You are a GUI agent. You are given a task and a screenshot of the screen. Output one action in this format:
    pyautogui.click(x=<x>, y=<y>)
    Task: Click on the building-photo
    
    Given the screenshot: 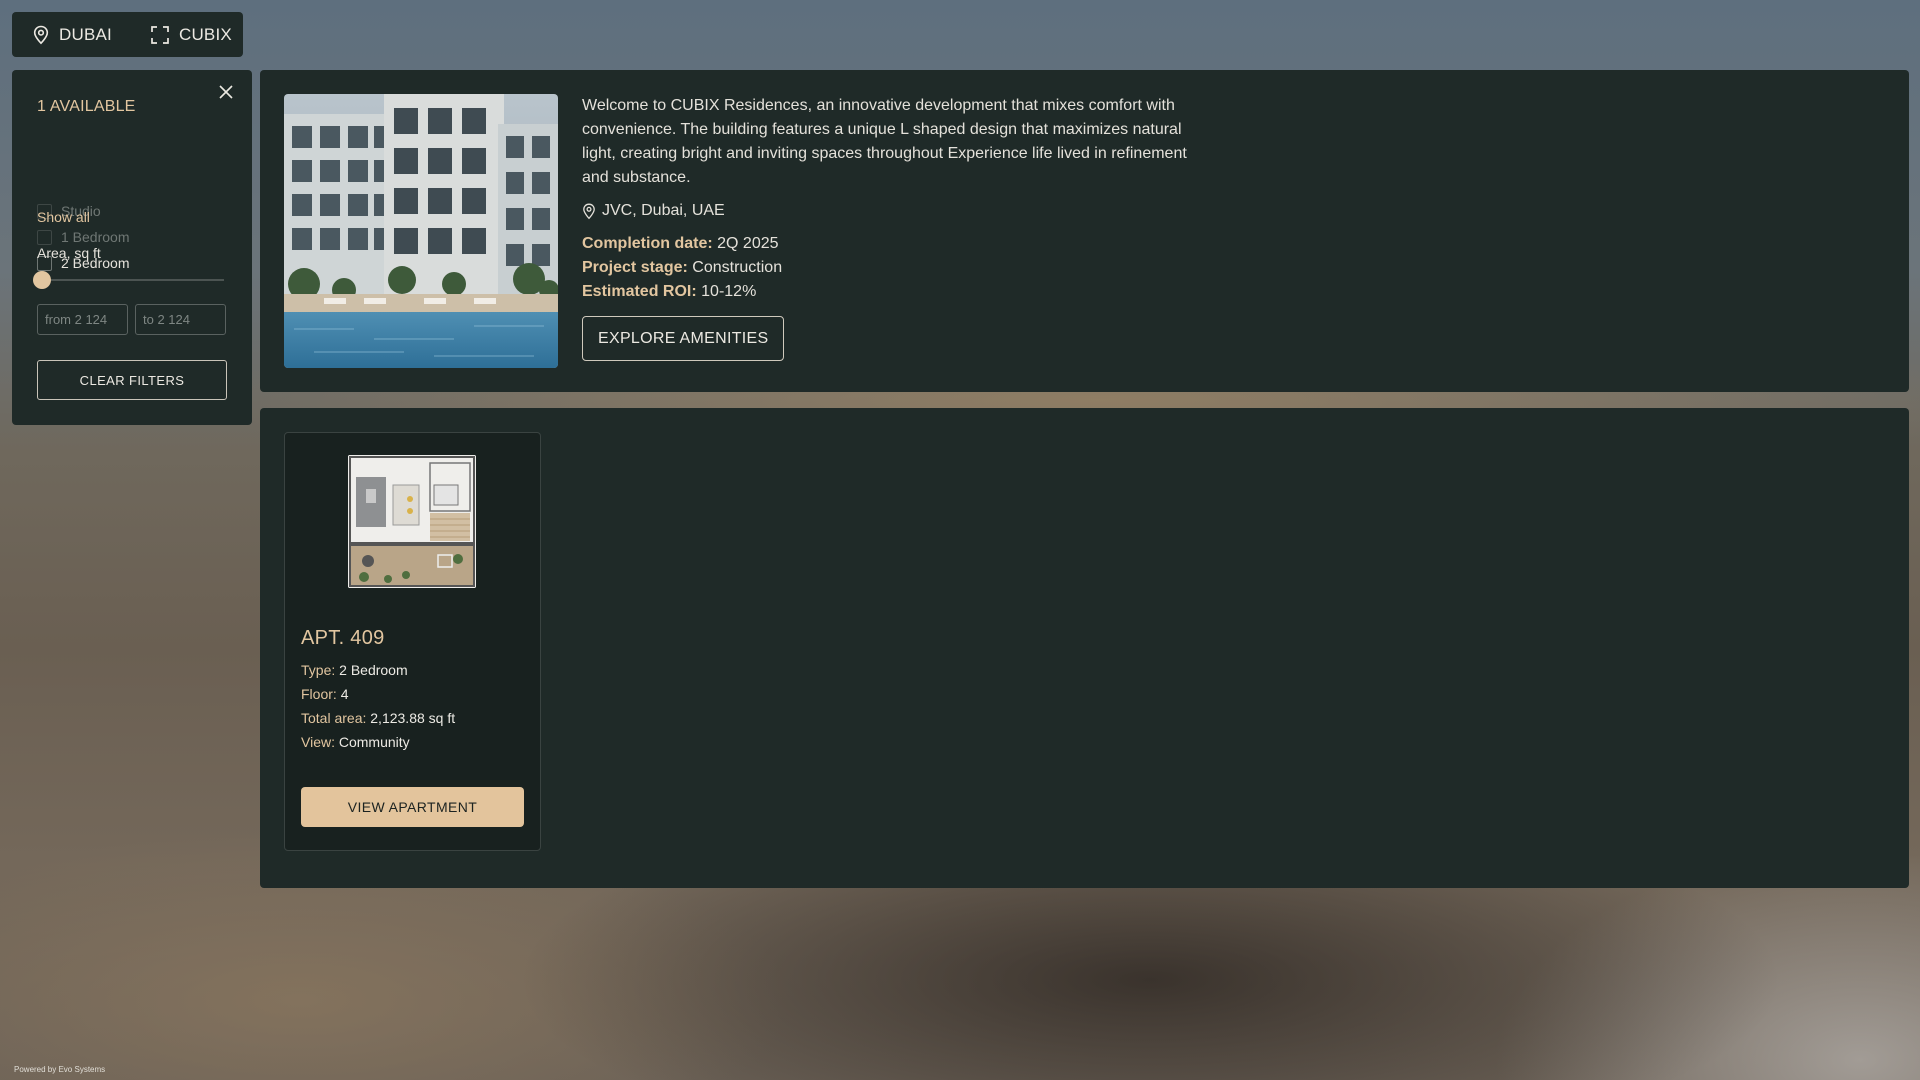 What is the action you would take?
    pyautogui.click(x=421, y=231)
    